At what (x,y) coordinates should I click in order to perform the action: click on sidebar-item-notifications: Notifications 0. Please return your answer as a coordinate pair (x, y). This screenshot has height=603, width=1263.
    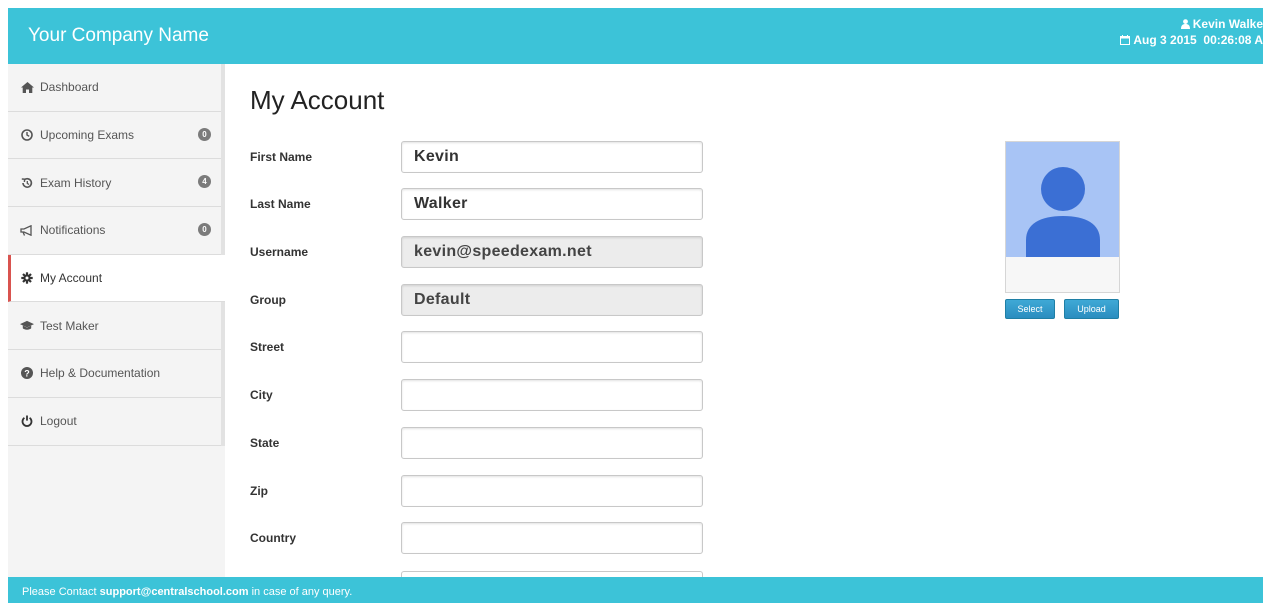
    Looking at the image, I should click on (114, 231).